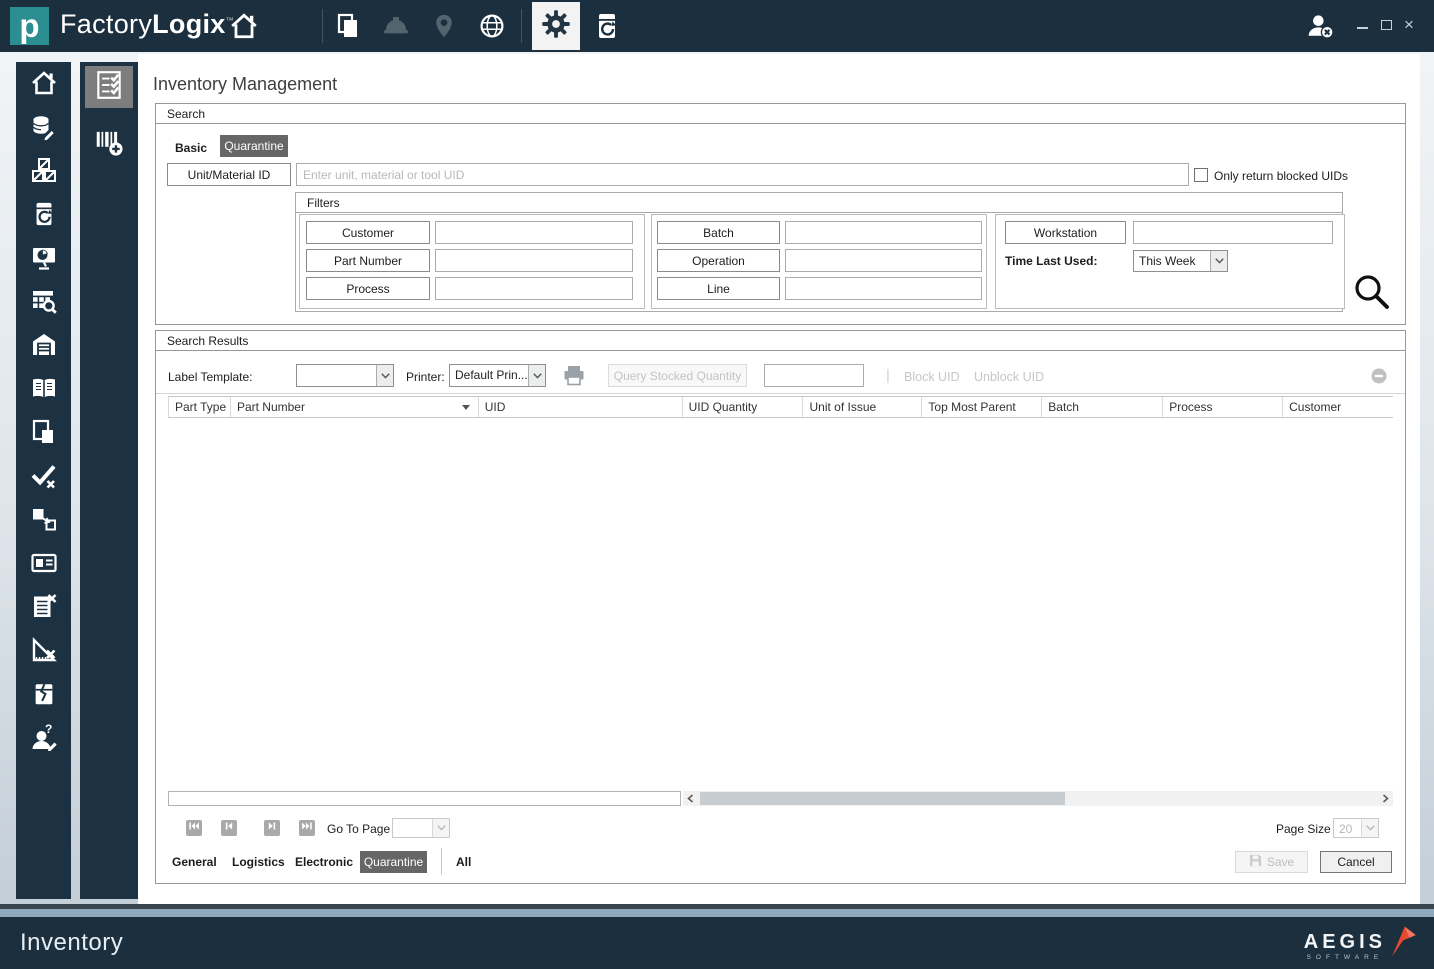 This screenshot has width=1434, height=969. Describe the element at coordinates (534, 232) in the screenshot. I see `customer-filter-input` at that location.